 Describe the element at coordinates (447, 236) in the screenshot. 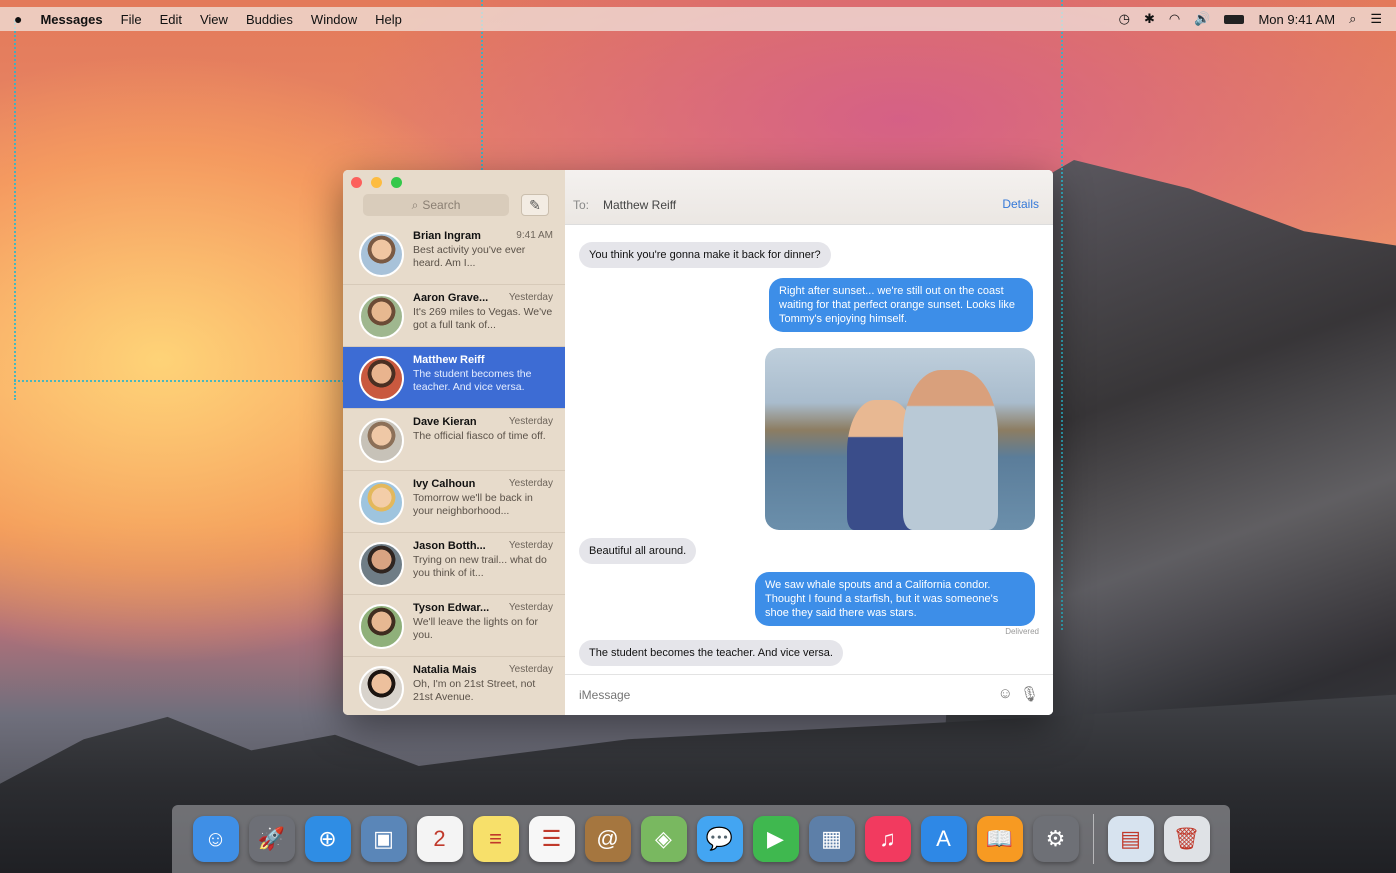

I see `contact-name: Brian Ingram` at that location.